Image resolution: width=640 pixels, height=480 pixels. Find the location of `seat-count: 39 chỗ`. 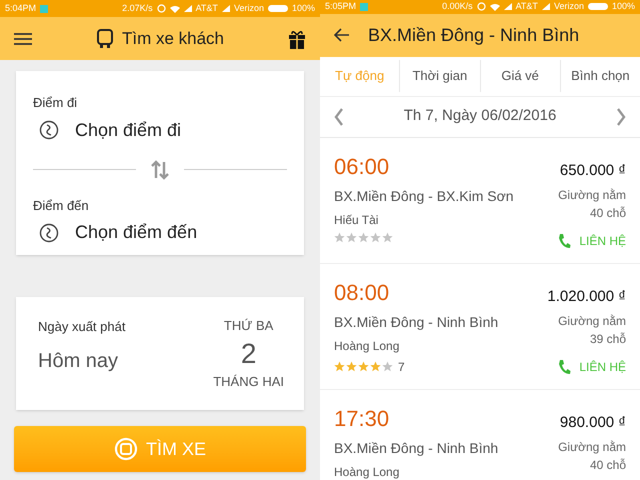

seat-count: 39 chỗ is located at coordinates (608, 339).